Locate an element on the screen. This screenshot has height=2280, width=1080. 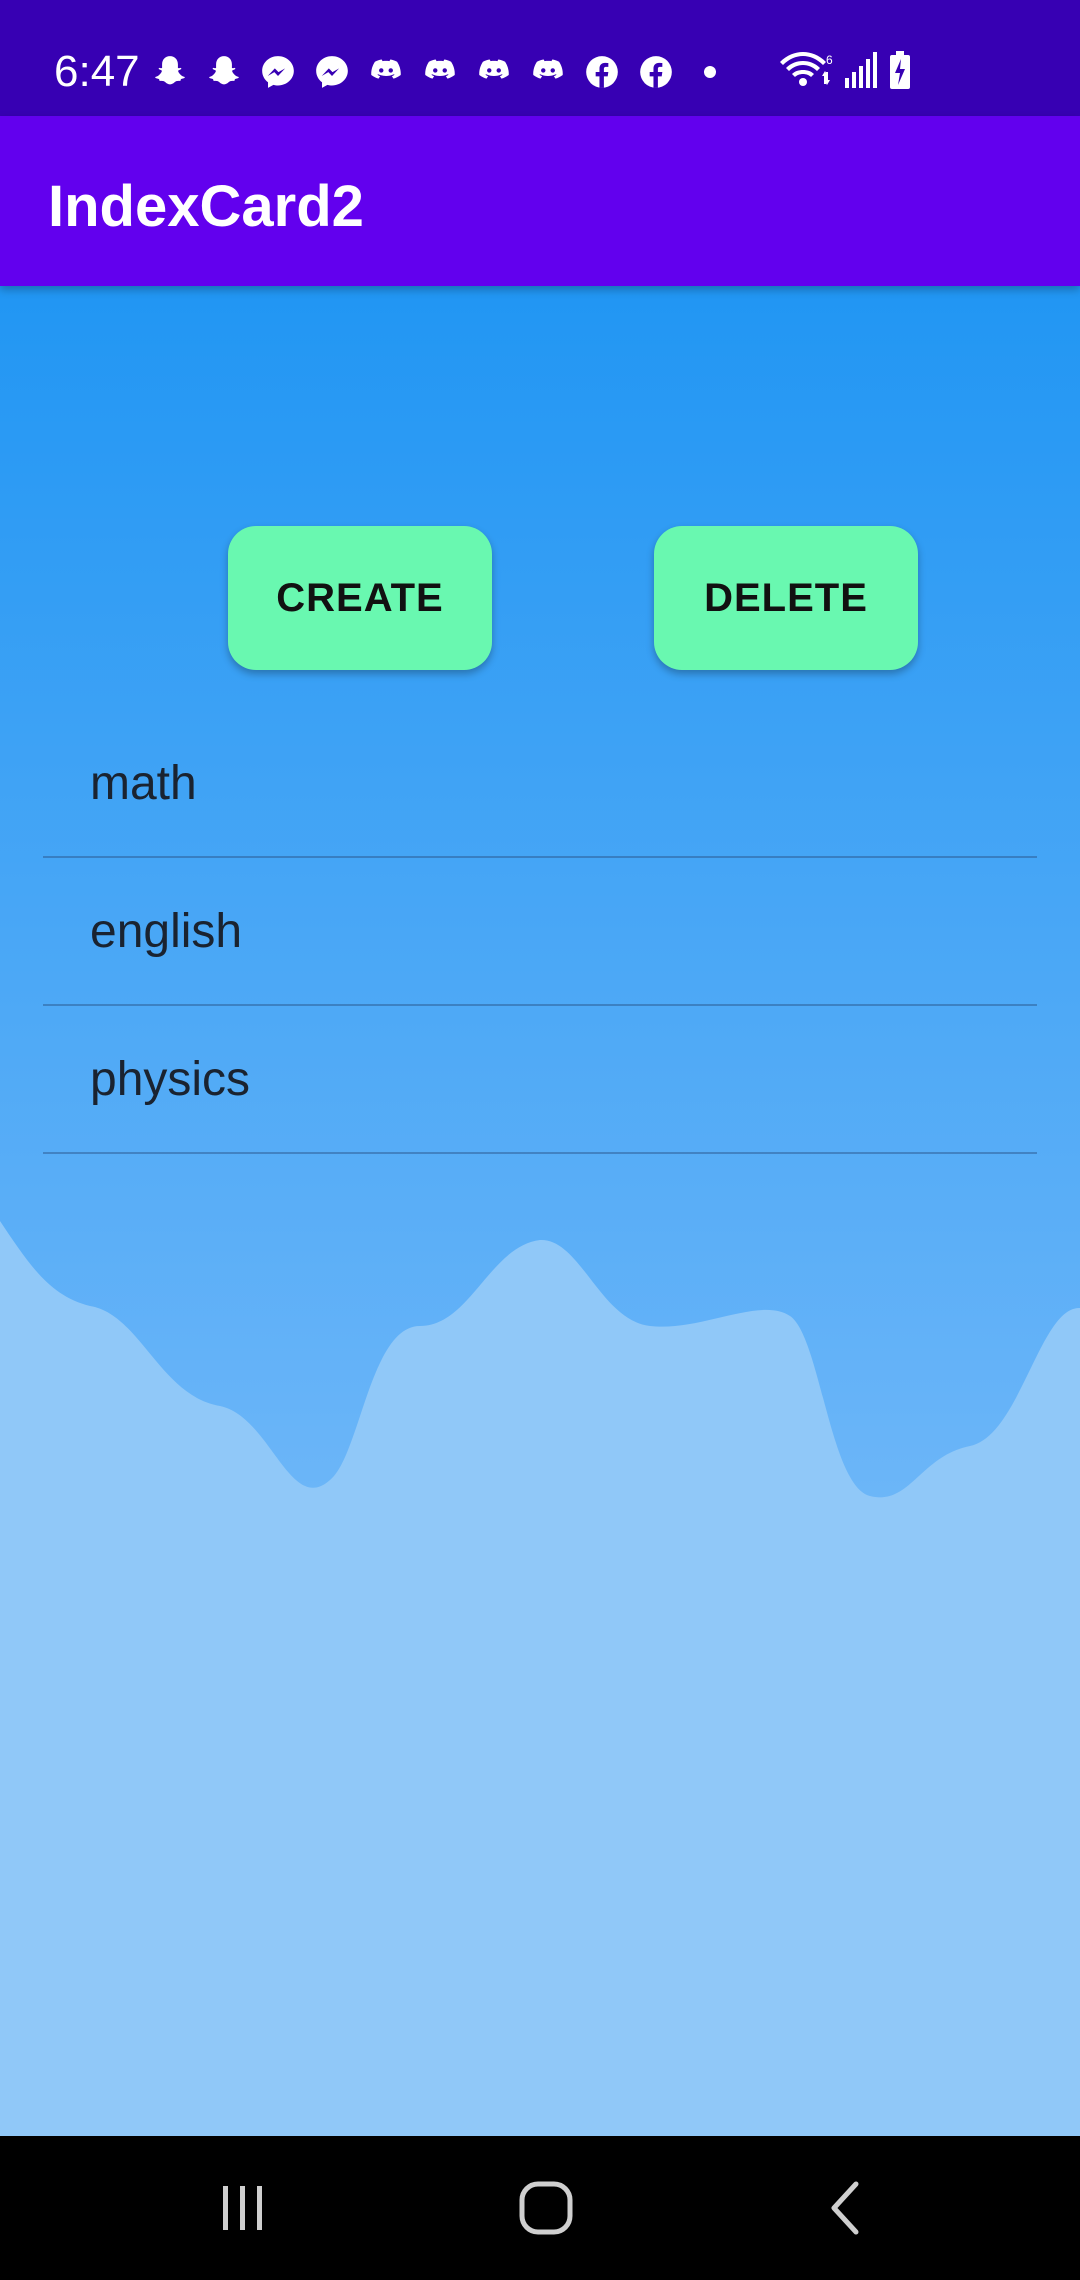
status-time: 6:47 is located at coordinates (97, 71).